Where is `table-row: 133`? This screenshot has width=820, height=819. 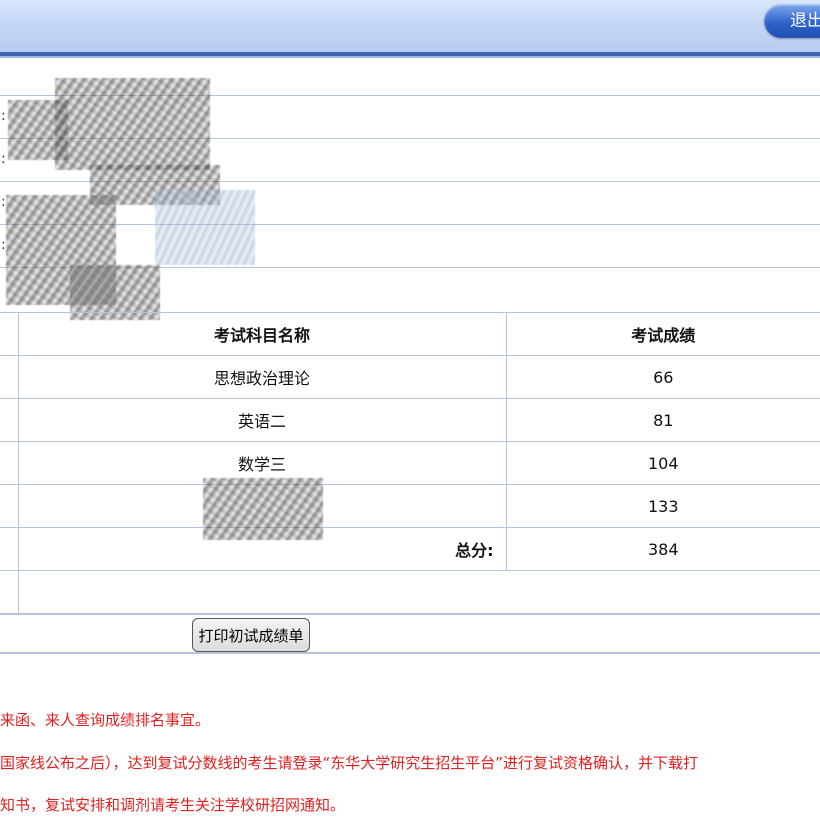 table-row: 133 is located at coordinates (410, 506).